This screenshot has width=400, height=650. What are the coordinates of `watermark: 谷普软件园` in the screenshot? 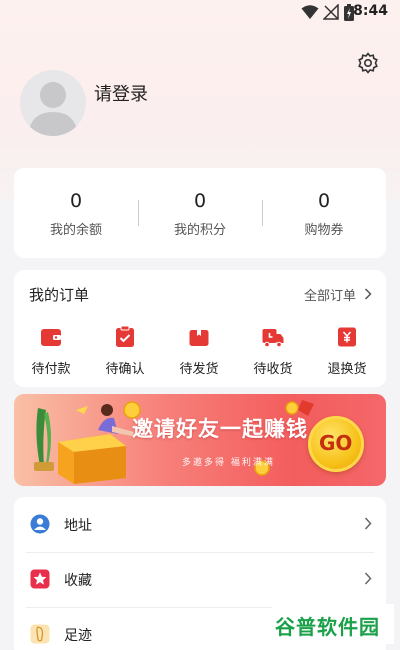 It's located at (333, 624).